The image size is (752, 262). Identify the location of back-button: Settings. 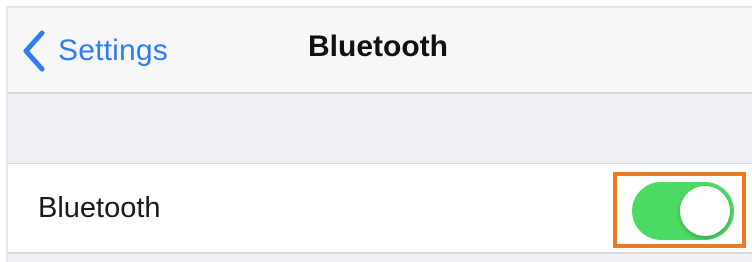
(95, 51).